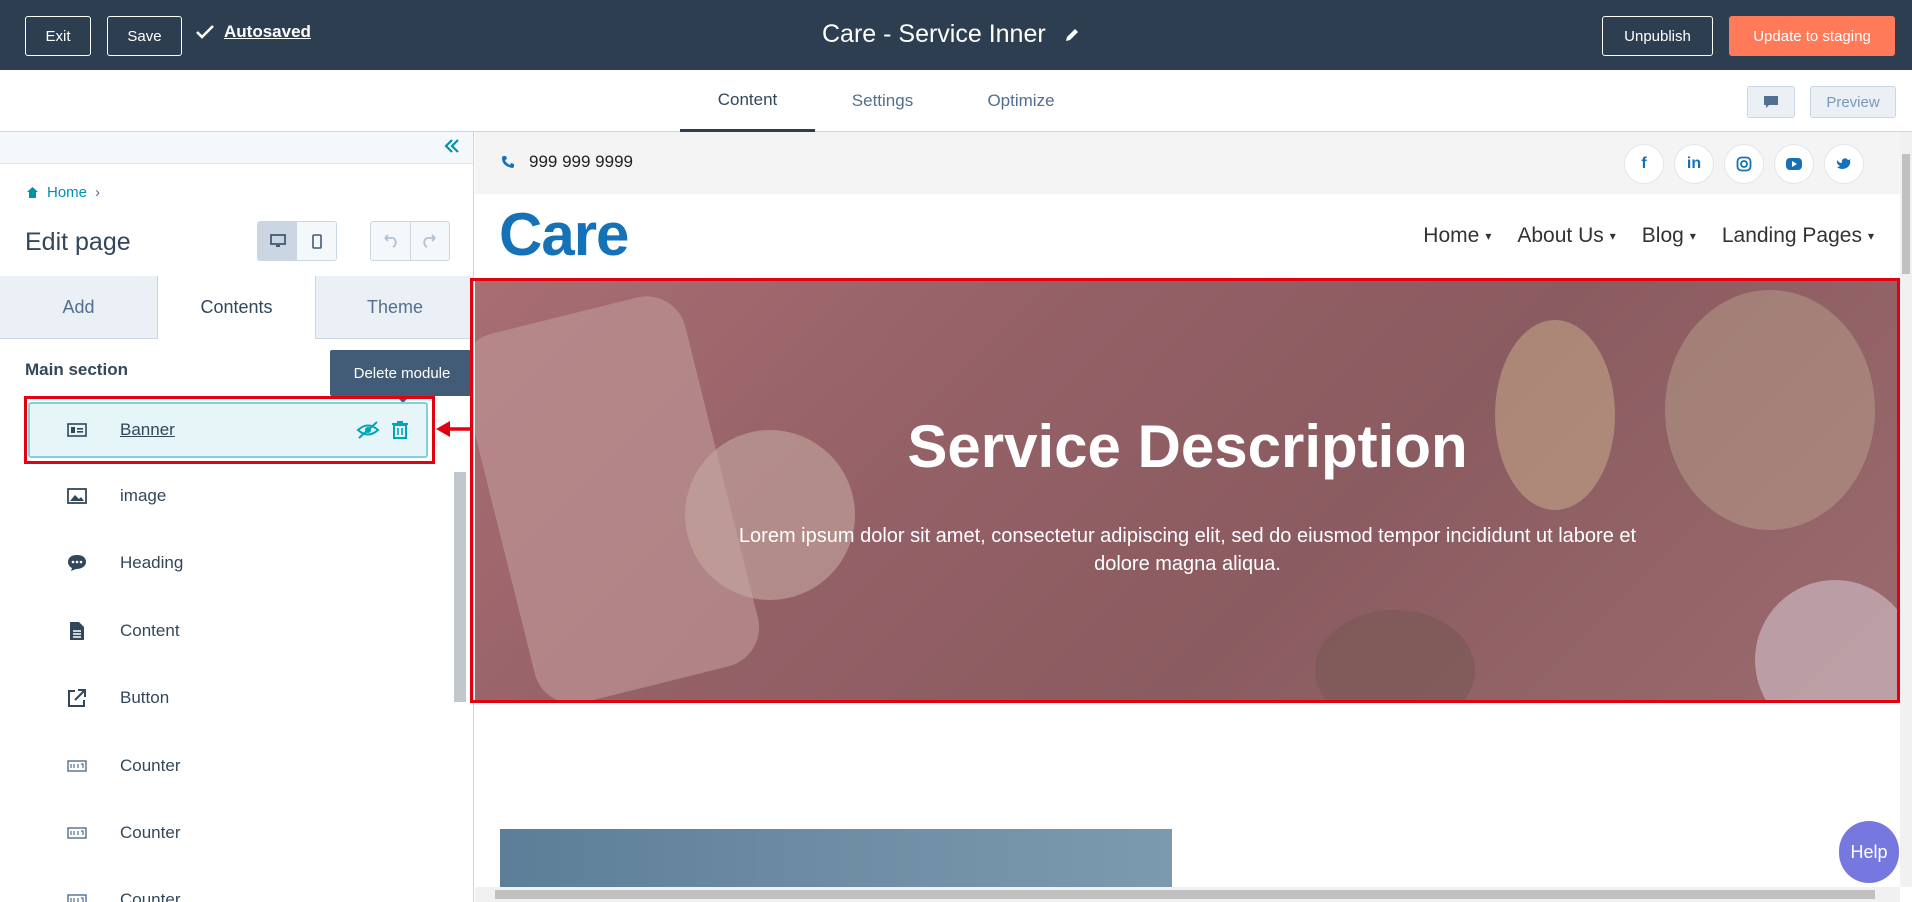 This screenshot has height=902, width=1912. I want to click on double-chevron-left-icon, so click(452, 146).